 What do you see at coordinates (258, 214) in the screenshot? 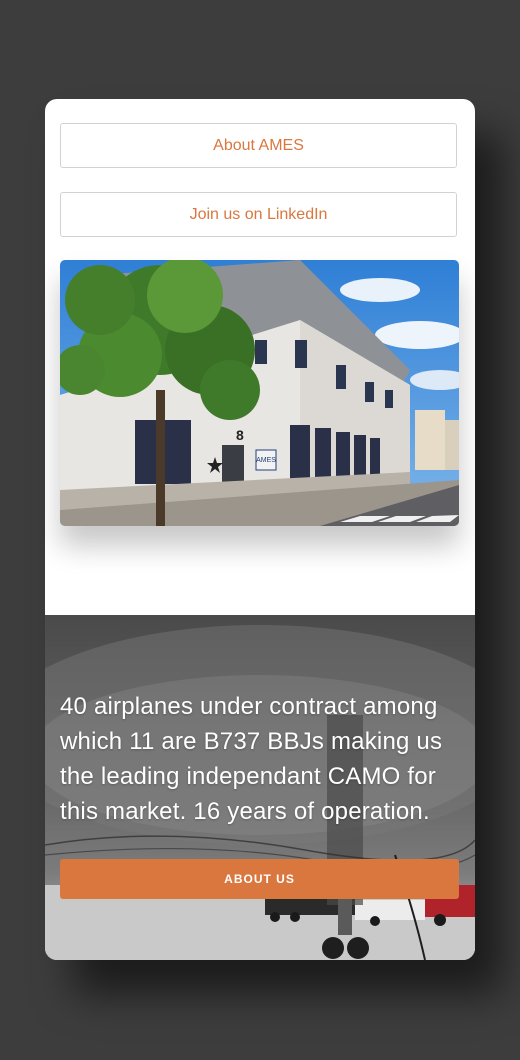
I see `linkedin-button: Join us on LinkedIn` at bounding box center [258, 214].